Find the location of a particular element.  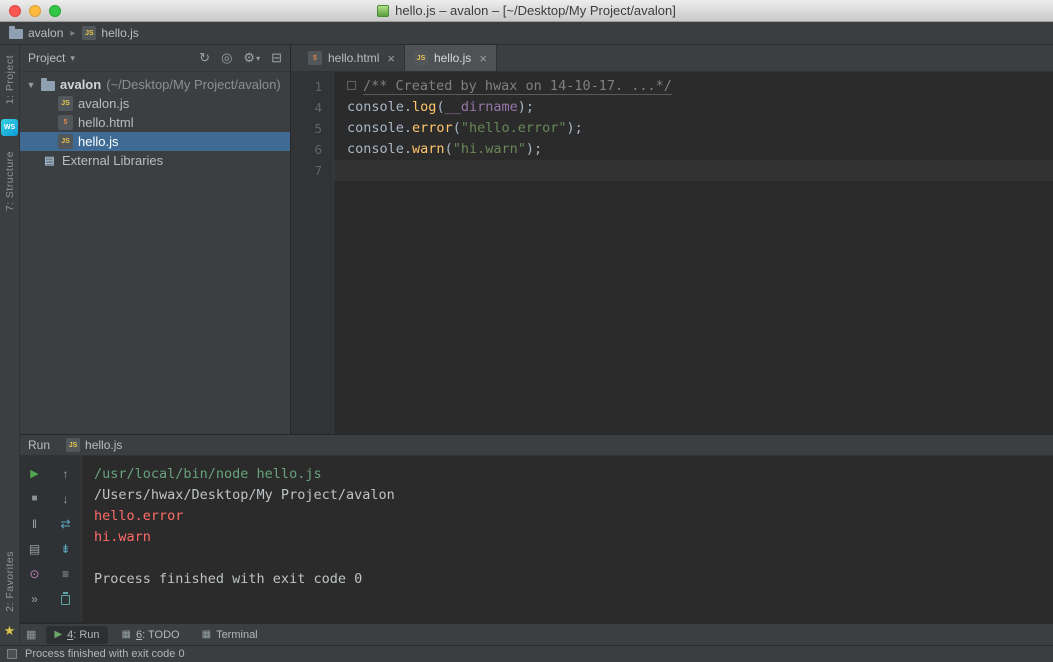

folded-comment: /** Created by hwax on 14-10-17. ...*/ is located at coordinates (517, 86).